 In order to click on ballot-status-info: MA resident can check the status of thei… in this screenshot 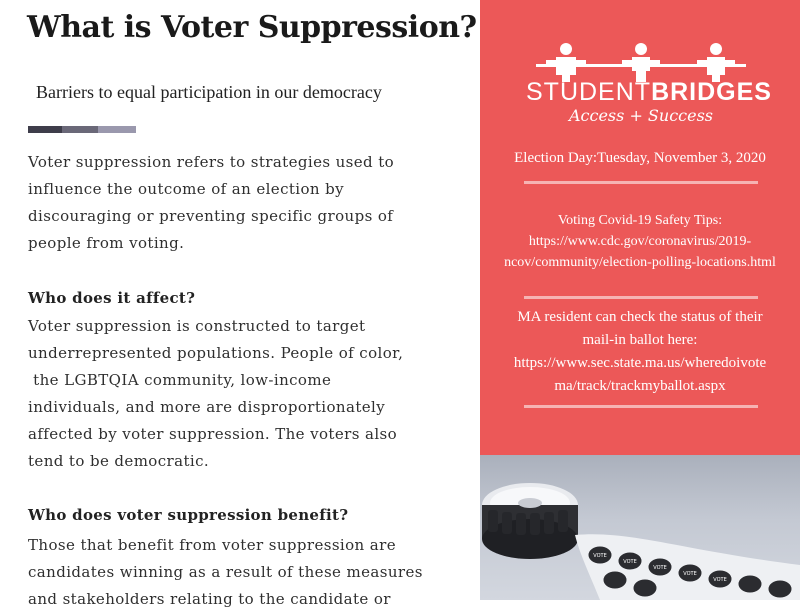, I will do `click(640, 352)`.